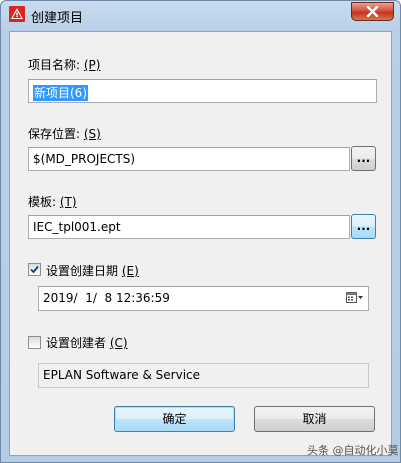  I want to click on project-name-label: 项目名称: (P), so click(64, 64).